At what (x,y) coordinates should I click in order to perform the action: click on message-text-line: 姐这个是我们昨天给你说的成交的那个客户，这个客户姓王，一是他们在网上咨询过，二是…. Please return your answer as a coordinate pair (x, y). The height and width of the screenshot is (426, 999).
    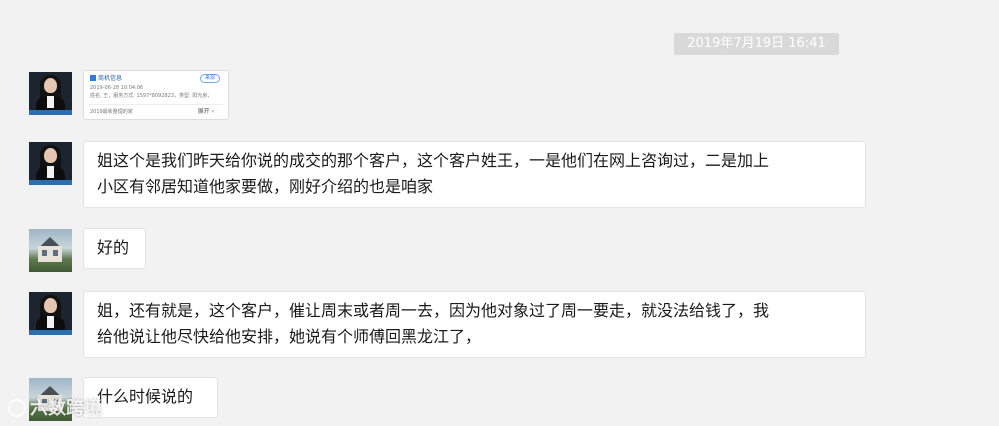
    Looking at the image, I should click on (433, 160).